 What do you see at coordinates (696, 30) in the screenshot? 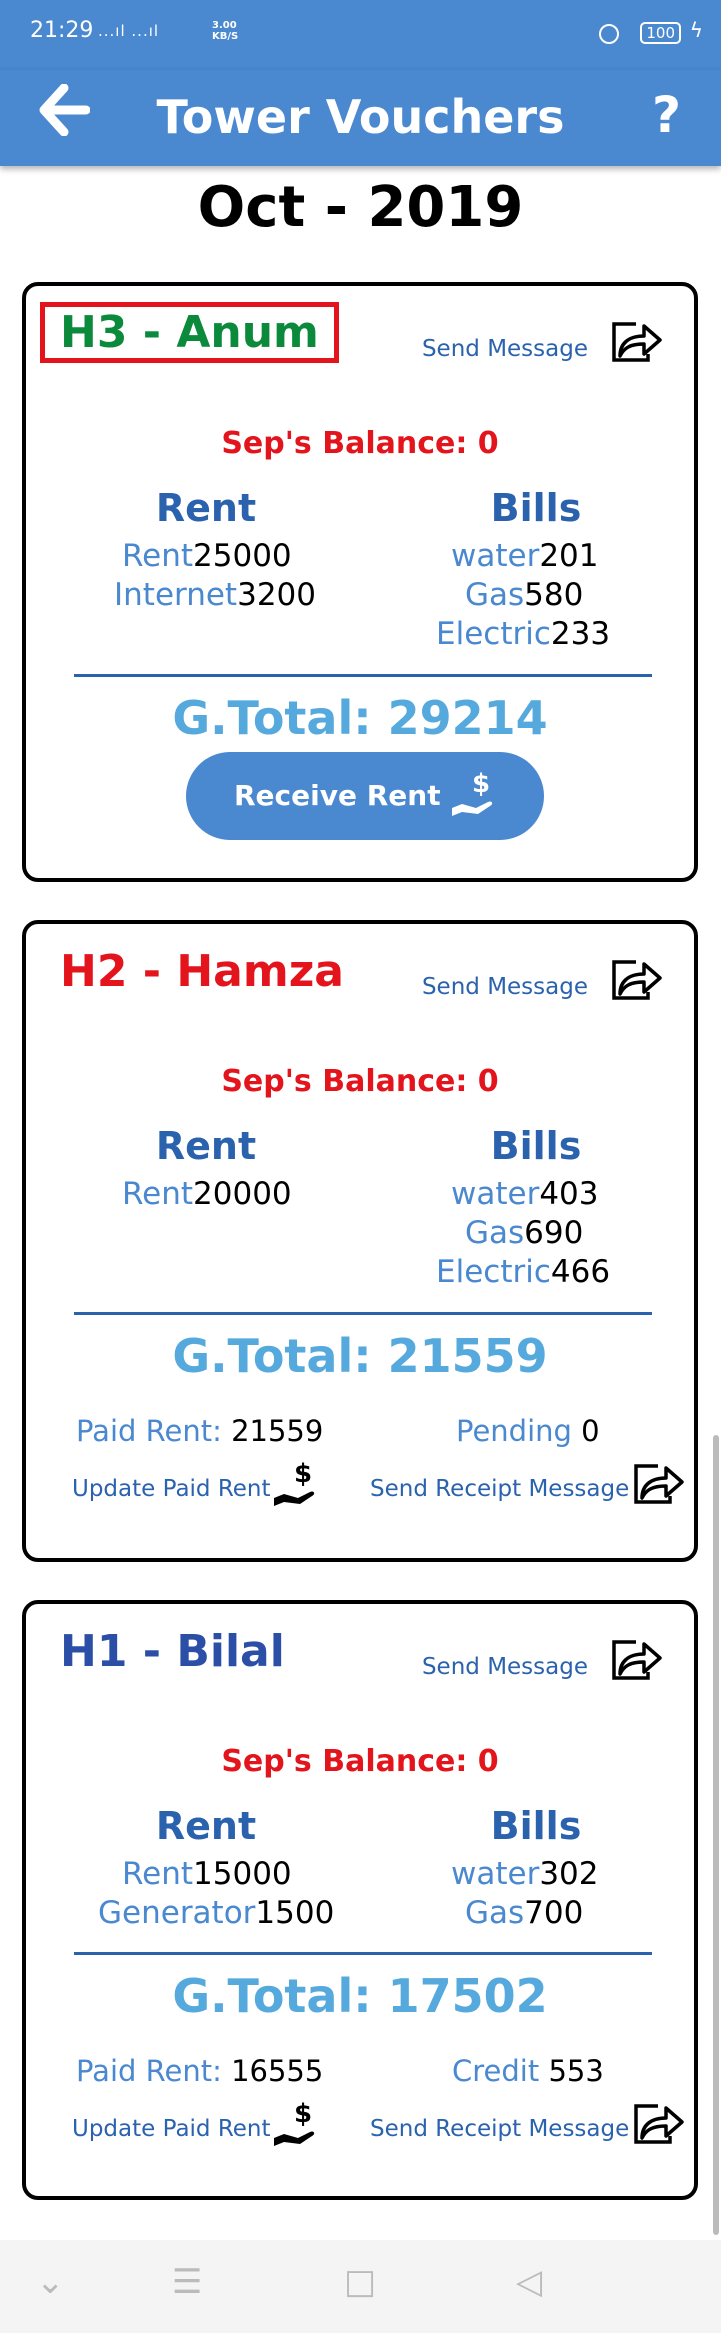
I see `charging-icon: ϟ` at bounding box center [696, 30].